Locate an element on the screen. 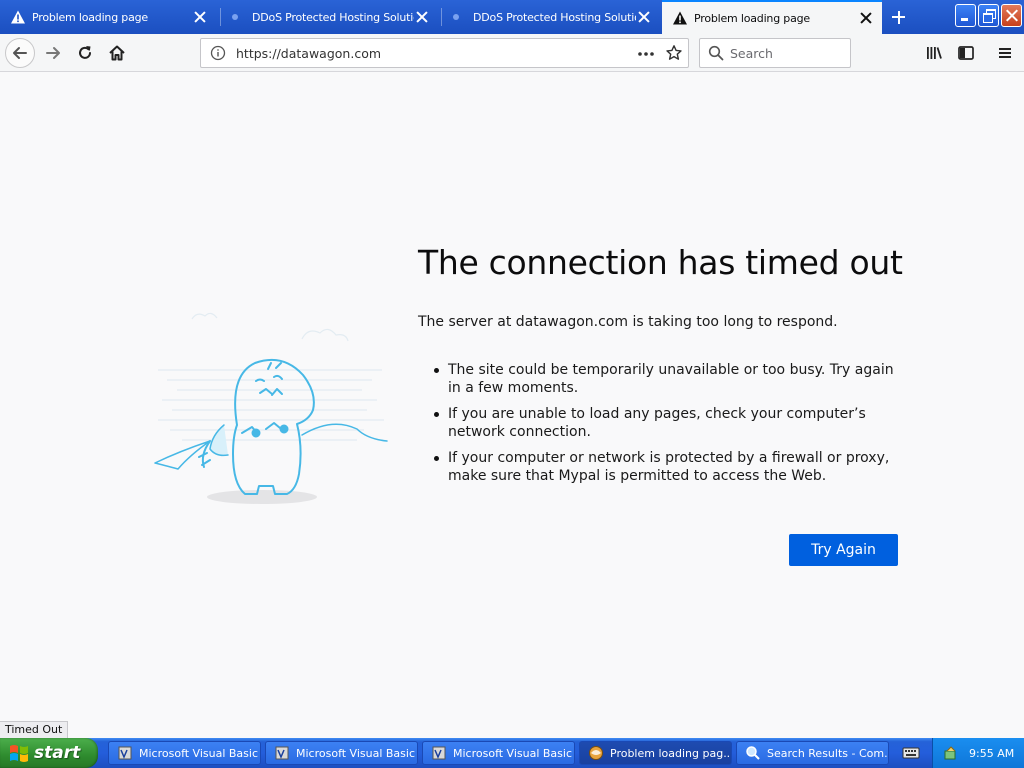 The width and height of the screenshot is (1024, 768). reload-button is located at coordinates (85, 53).